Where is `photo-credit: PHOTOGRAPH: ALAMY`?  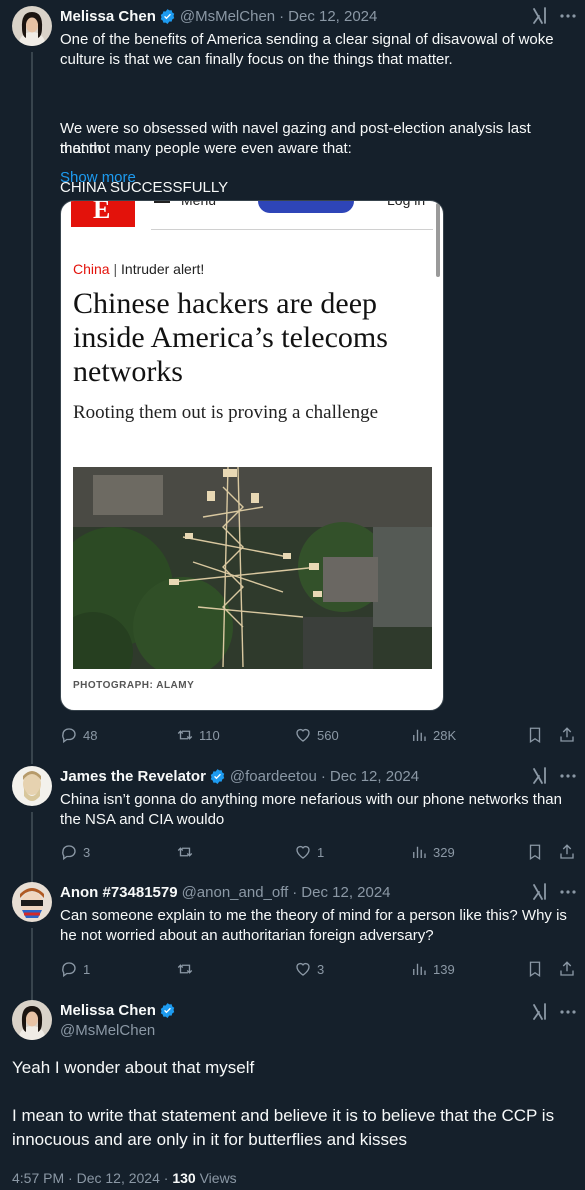 photo-credit: PHOTOGRAPH: ALAMY is located at coordinates (134, 685).